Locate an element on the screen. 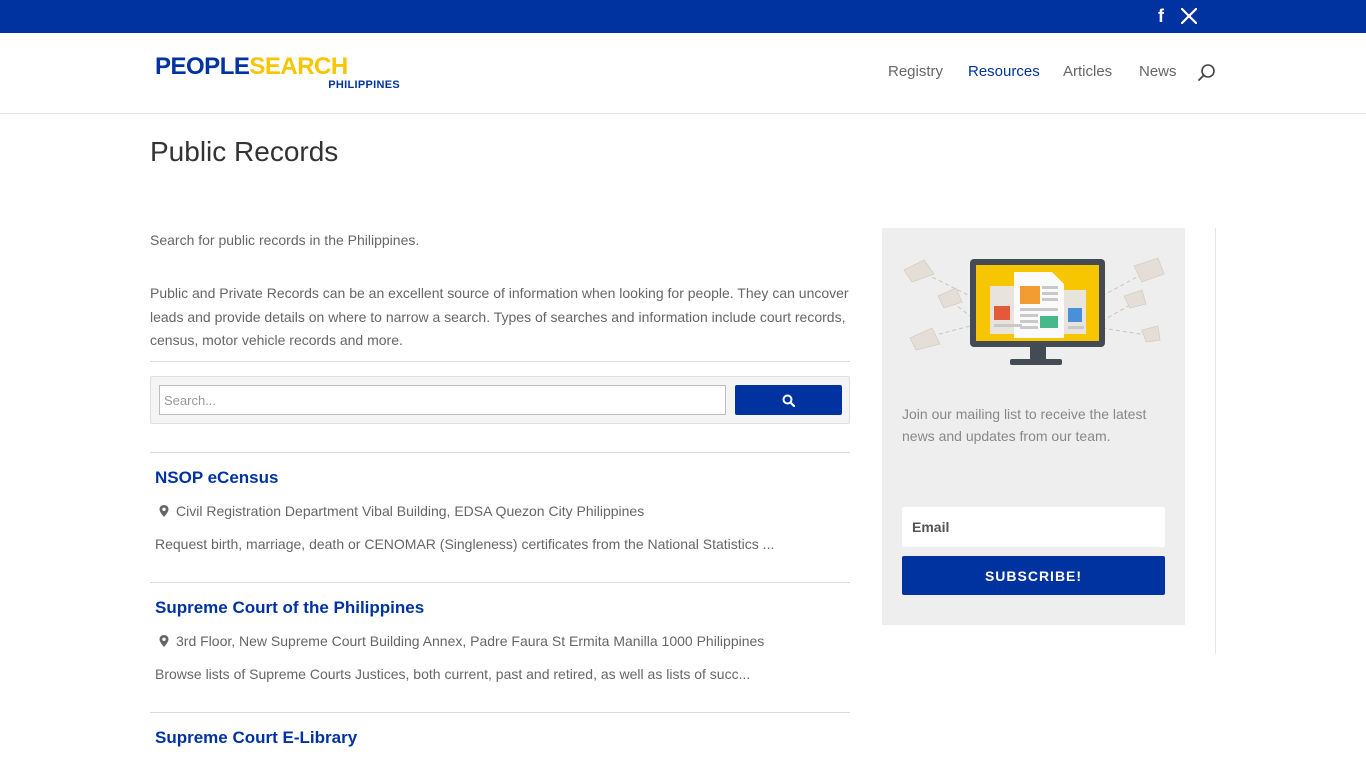 The height and width of the screenshot is (768, 1366). search-button is located at coordinates (788, 400).